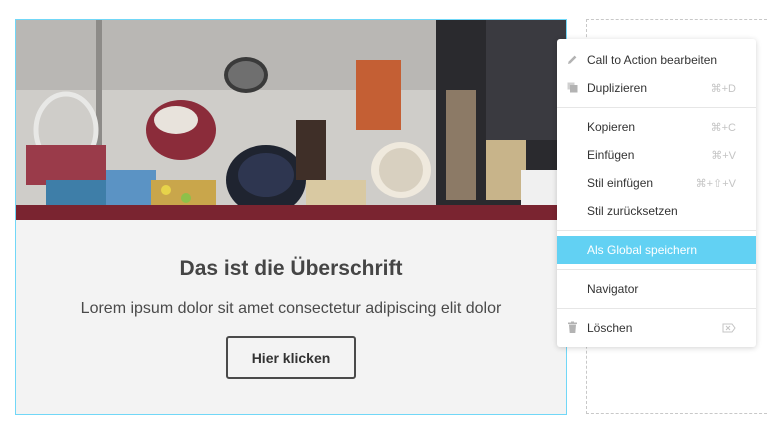 The image size is (767, 425). I want to click on menu-item-edit: Call to Action bearbeiten, so click(656, 60).